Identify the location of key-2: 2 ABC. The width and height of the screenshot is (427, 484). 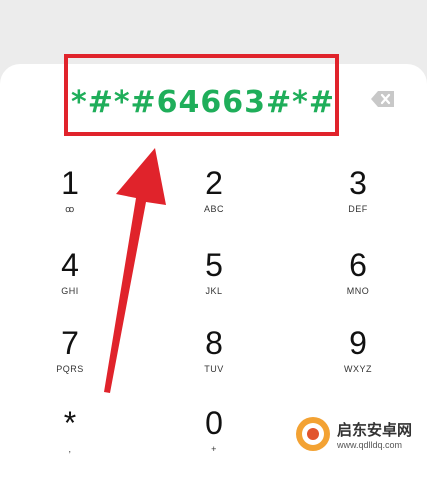
(214, 201).